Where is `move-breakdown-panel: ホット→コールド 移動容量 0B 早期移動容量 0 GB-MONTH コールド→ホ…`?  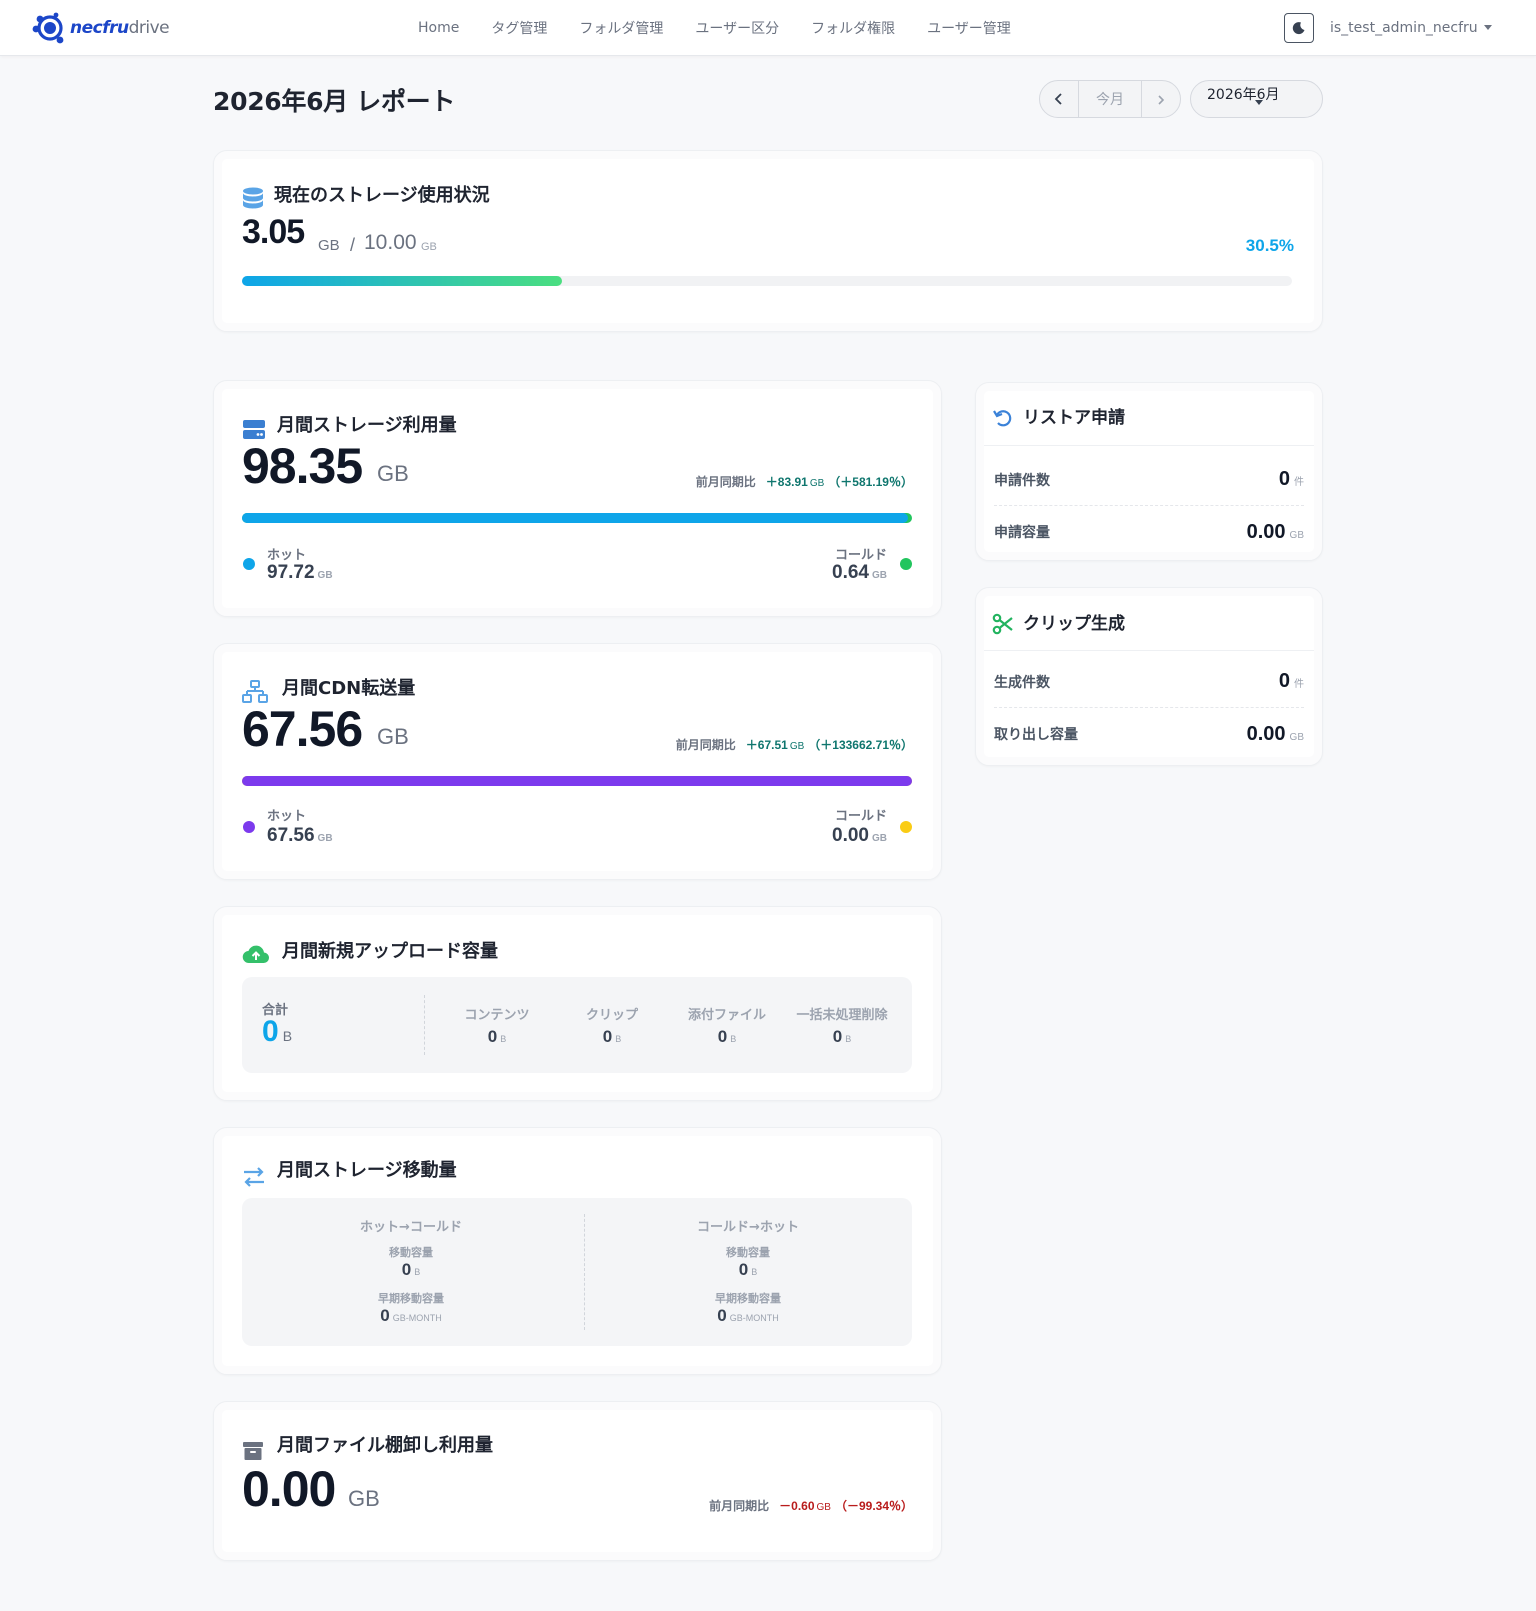 move-breakdown-panel: ホット→コールド 移動容量 0B 早期移動容量 0 GB-MONTH コールド→ホ… is located at coordinates (577, 1272).